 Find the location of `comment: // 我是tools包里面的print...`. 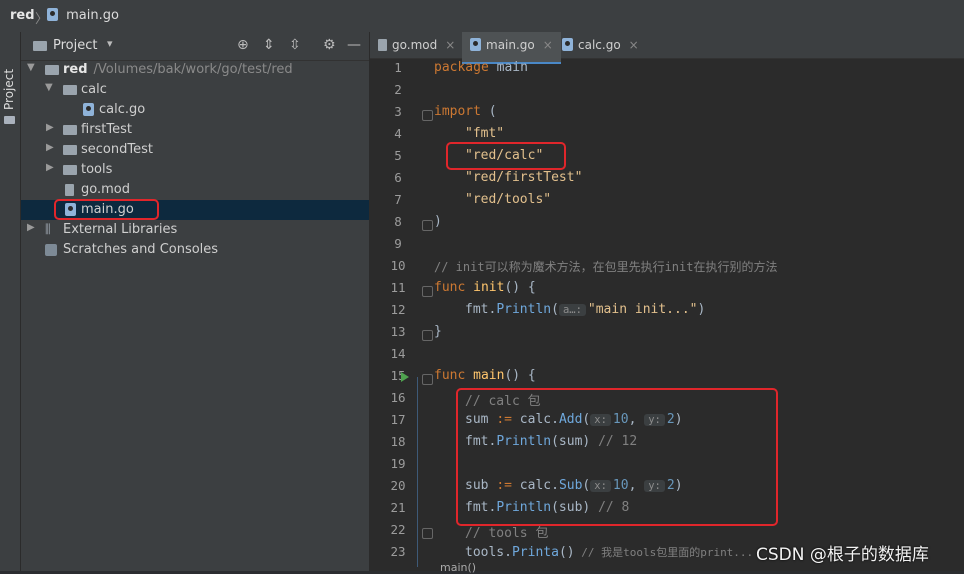

comment: // 我是tools包里面的print... is located at coordinates (664, 552).